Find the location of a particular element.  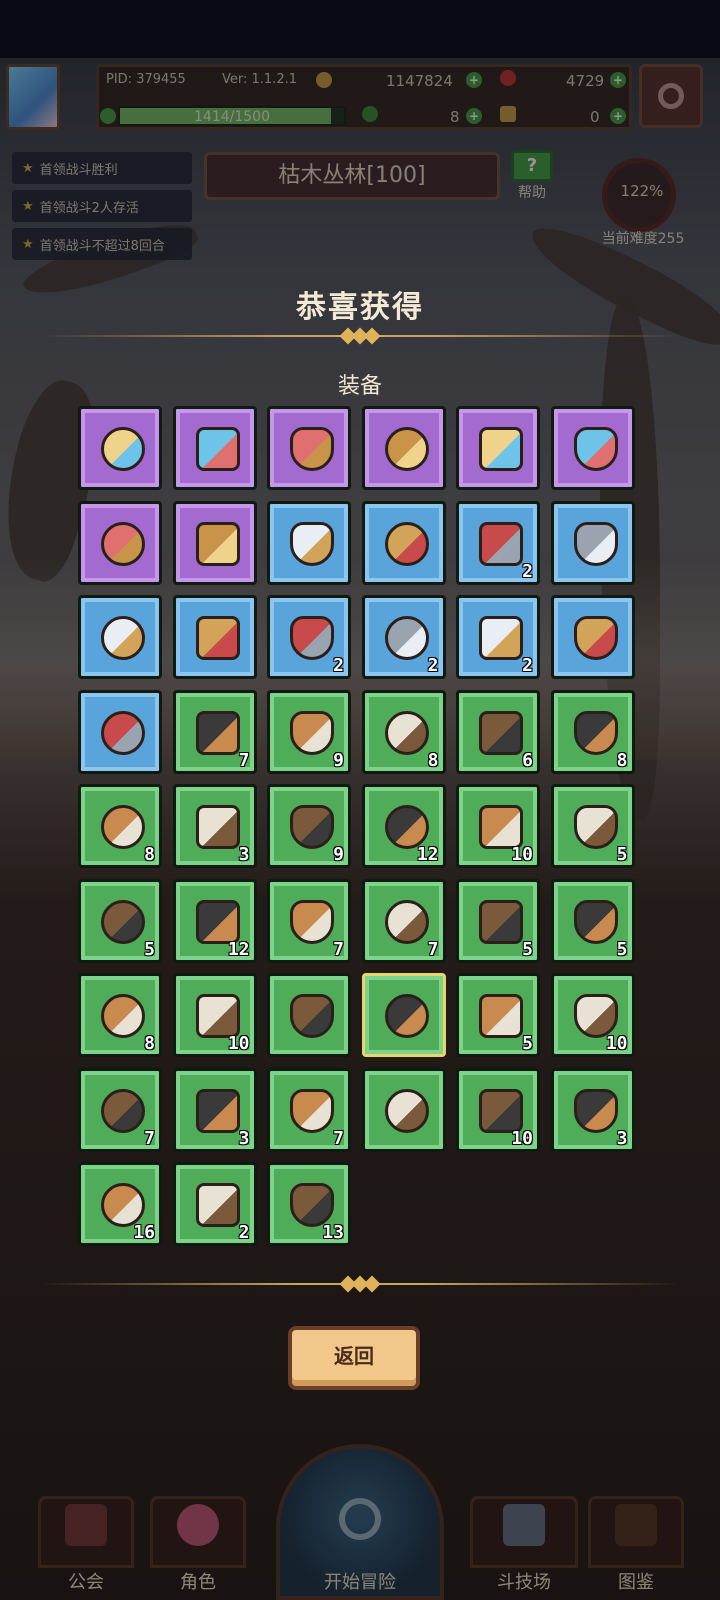

item-count: 6 is located at coordinates (527, 760).